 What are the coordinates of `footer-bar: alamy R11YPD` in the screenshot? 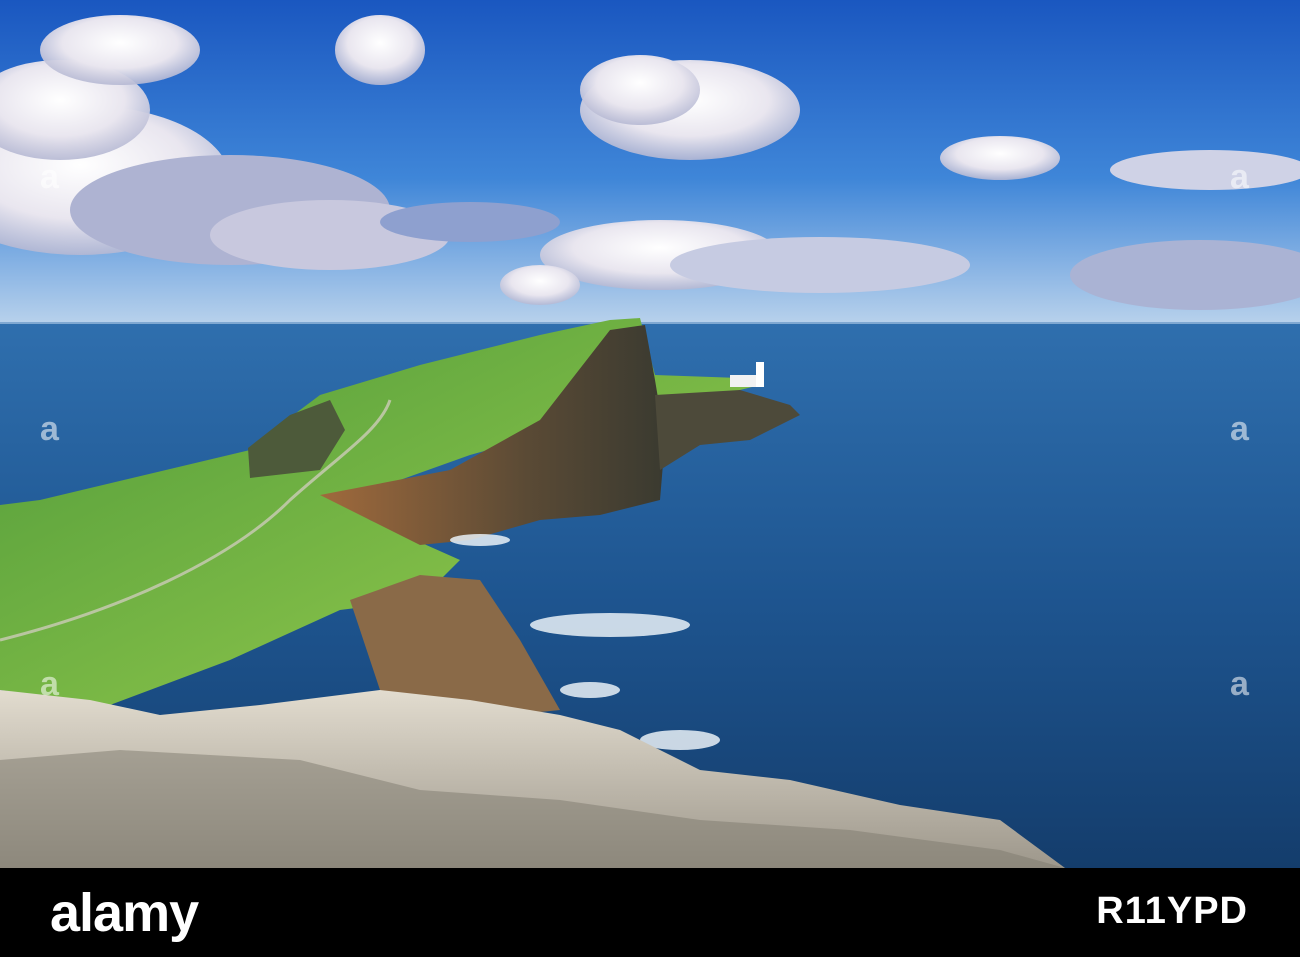 It's located at (650, 912).